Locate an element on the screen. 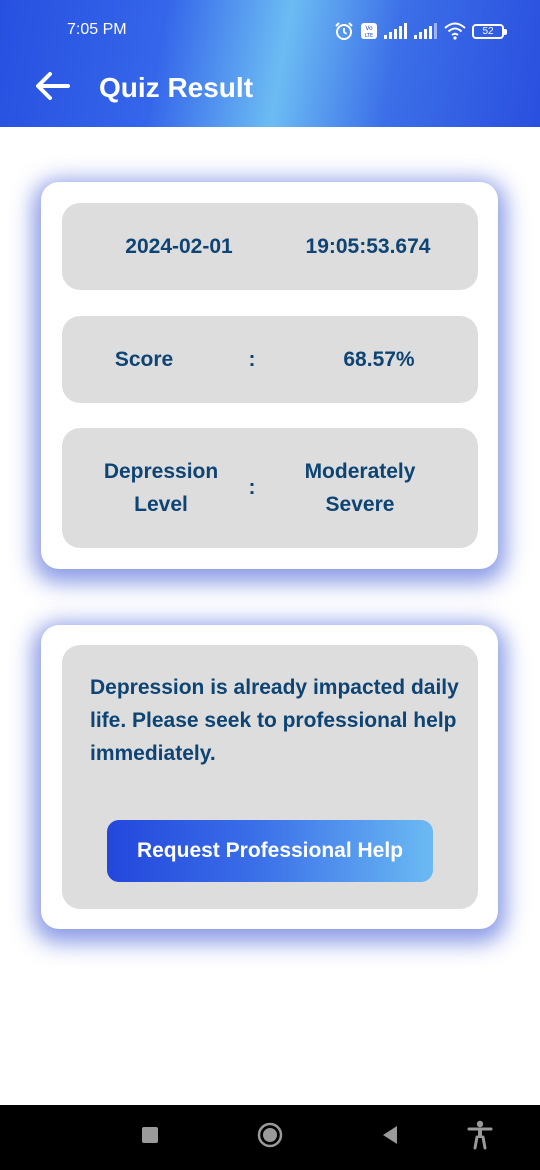 The width and height of the screenshot is (540, 1170). page-title: Quiz Result is located at coordinates (176, 87).